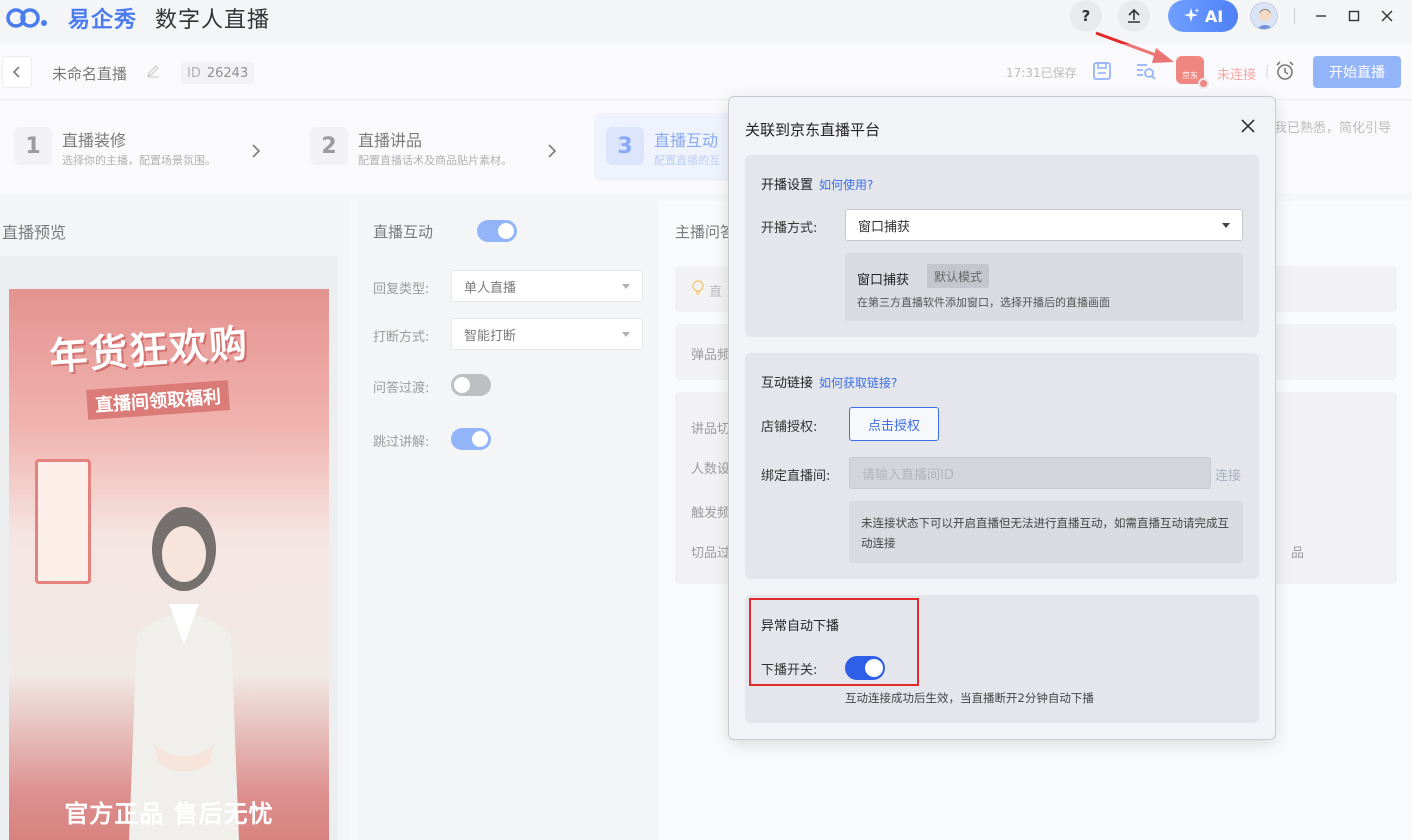 The width and height of the screenshot is (1412, 840). I want to click on room-id-input: 请输入直播间ID, so click(1030, 473).